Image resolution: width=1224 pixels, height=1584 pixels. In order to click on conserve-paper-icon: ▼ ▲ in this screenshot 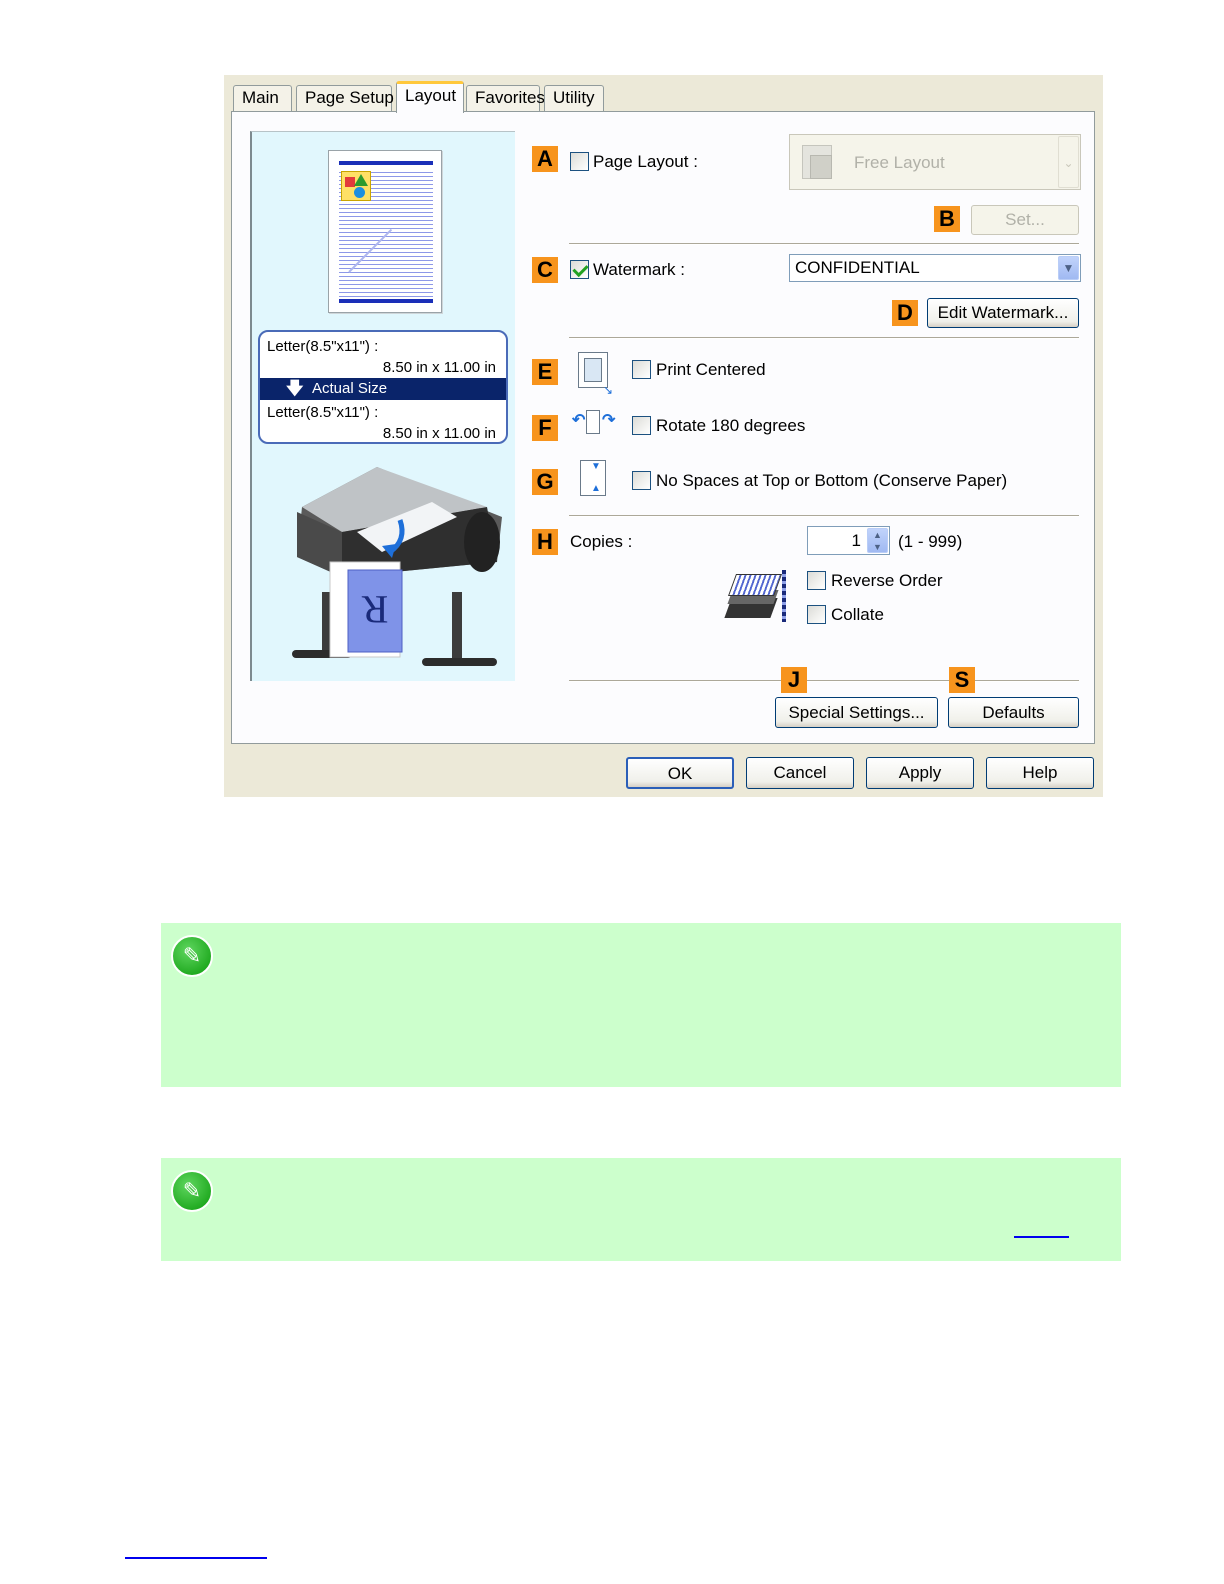, I will do `click(593, 478)`.